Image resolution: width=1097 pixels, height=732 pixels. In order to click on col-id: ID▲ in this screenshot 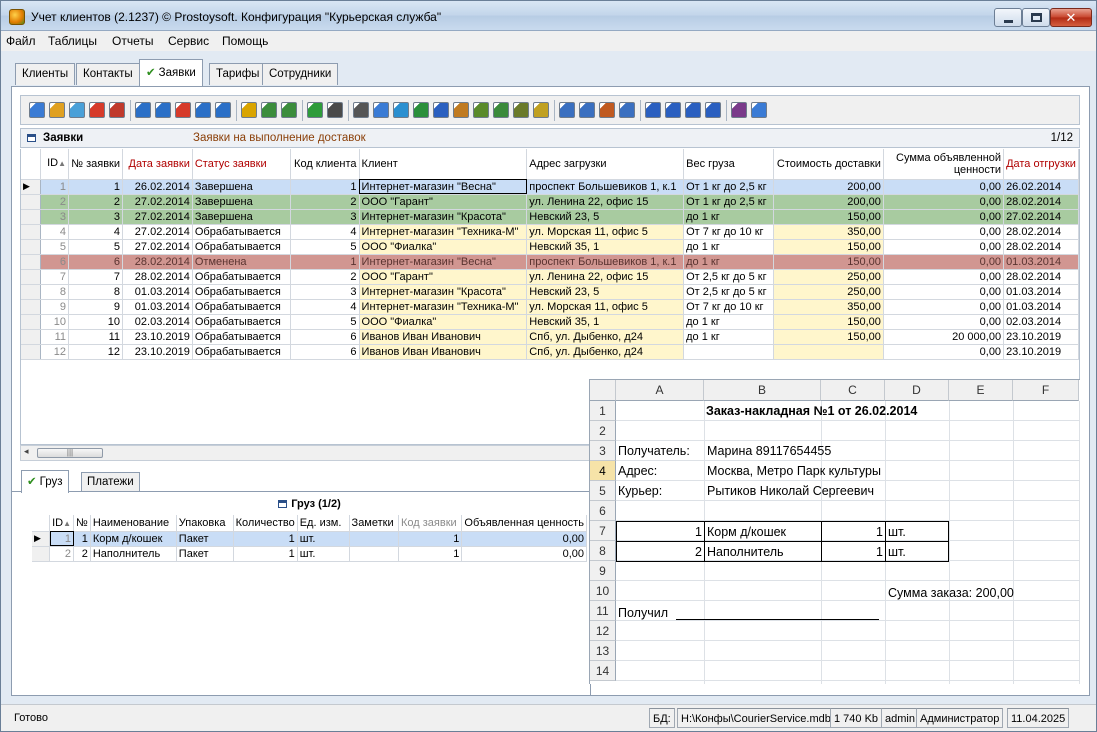, I will do `click(62, 523)`.